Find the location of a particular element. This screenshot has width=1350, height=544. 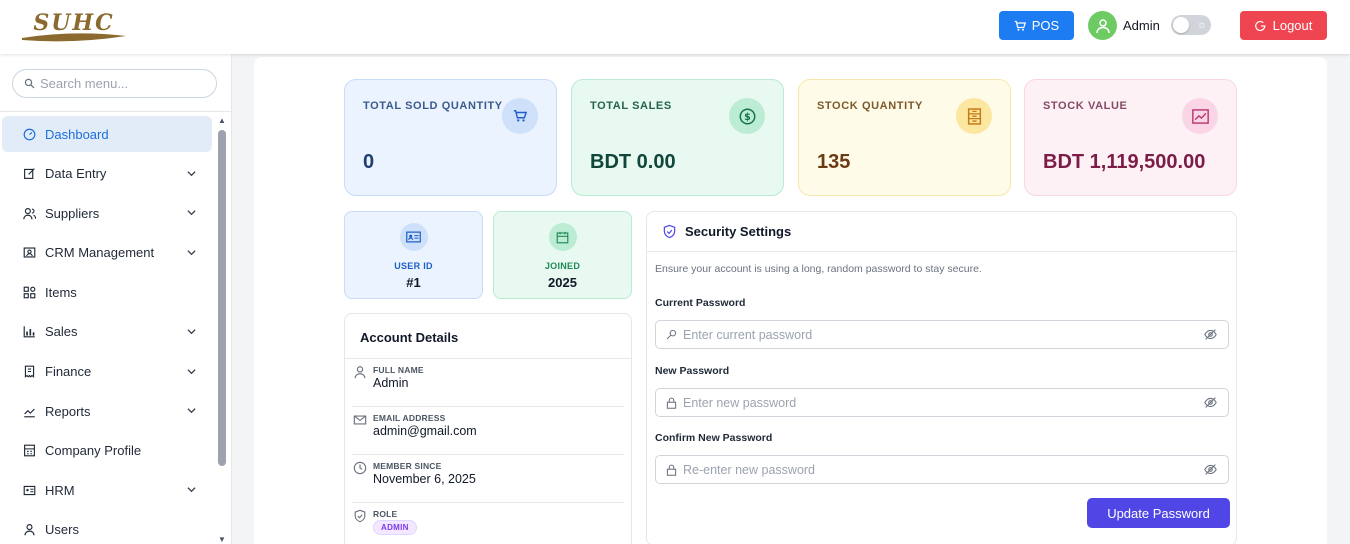

sidebar-item-users: Users is located at coordinates (107, 528).